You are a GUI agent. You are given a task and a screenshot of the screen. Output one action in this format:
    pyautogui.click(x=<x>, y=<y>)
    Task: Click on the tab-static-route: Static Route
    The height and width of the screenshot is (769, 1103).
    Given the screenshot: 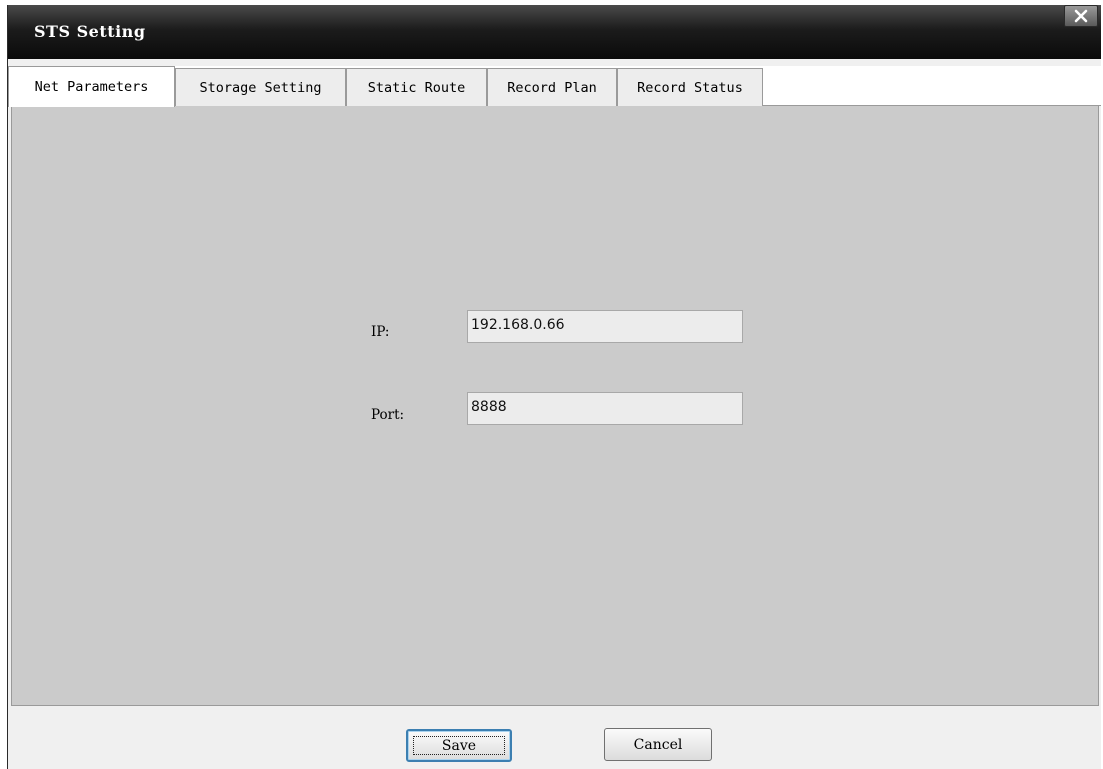 What is the action you would take?
    pyautogui.click(x=416, y=87)
    